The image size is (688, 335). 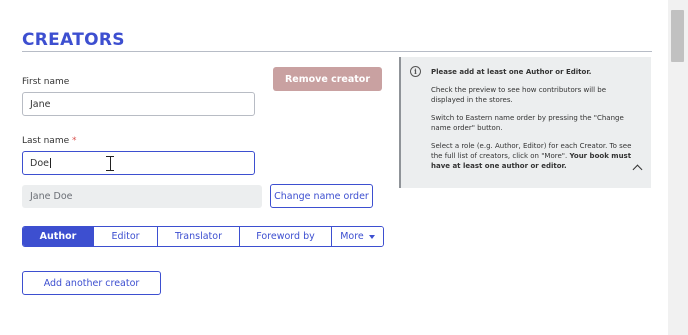 What do you see at coordinates (46, 82) in the screenshot?
I see `first-name-label: First name` at bounding box center [46, 82].